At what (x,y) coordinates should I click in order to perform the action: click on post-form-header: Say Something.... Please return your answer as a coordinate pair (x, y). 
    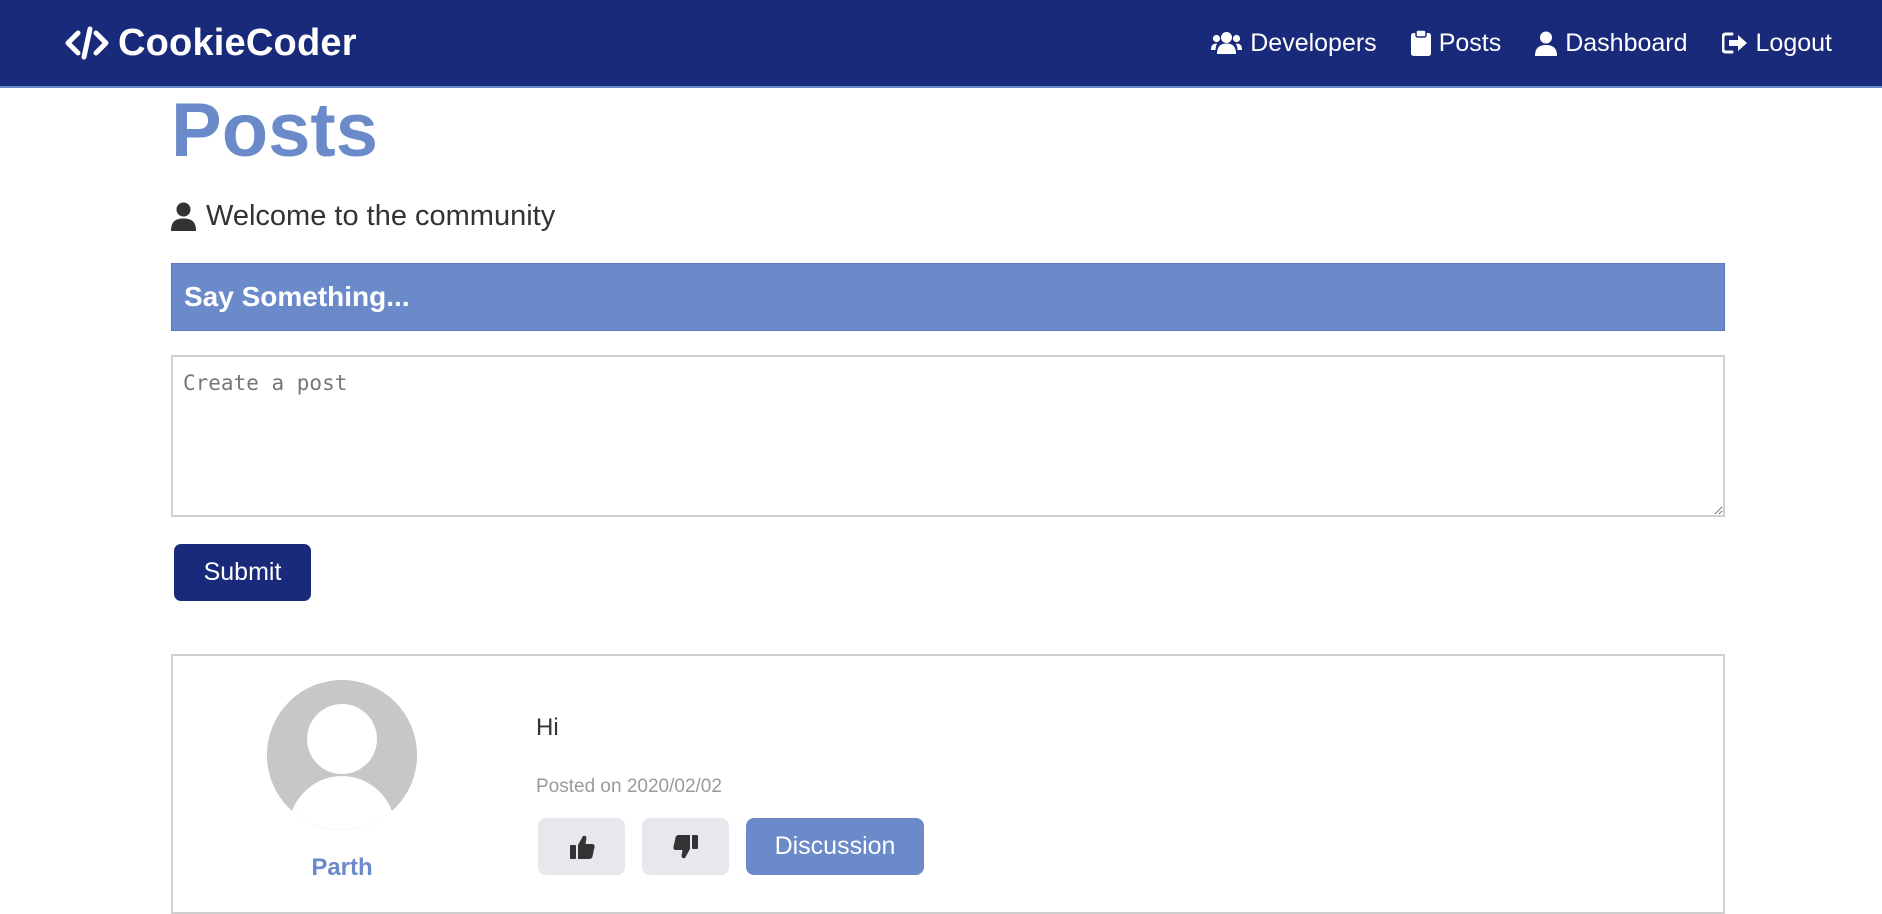
    Looking at the image, I should click on (948, 297).